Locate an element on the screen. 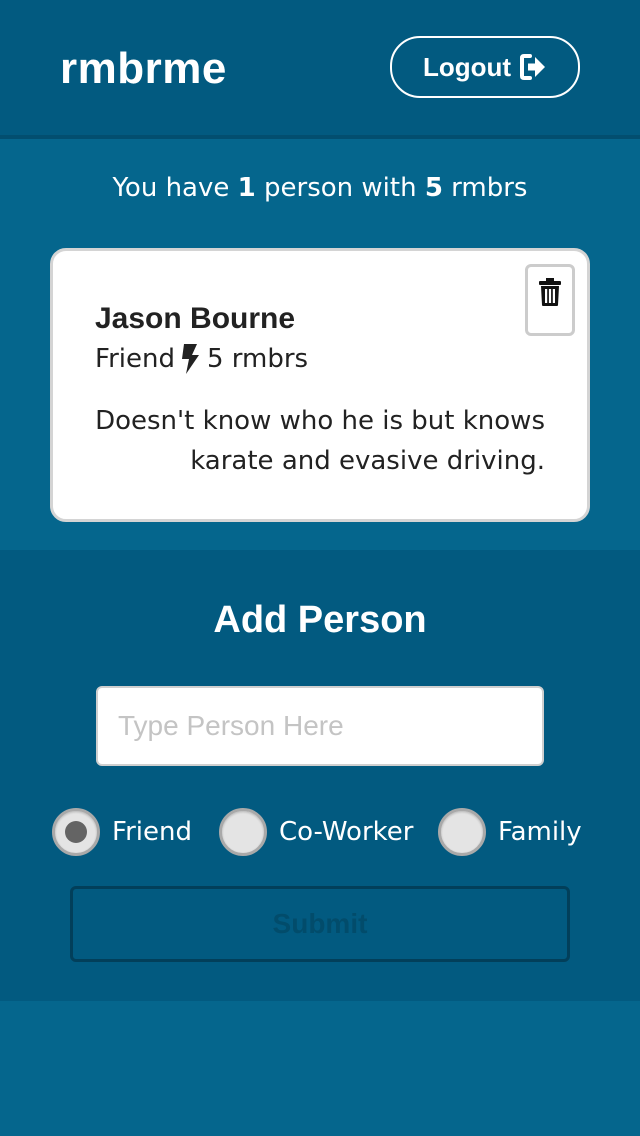  submit-button: Submit is located at coordinates (320, 924).